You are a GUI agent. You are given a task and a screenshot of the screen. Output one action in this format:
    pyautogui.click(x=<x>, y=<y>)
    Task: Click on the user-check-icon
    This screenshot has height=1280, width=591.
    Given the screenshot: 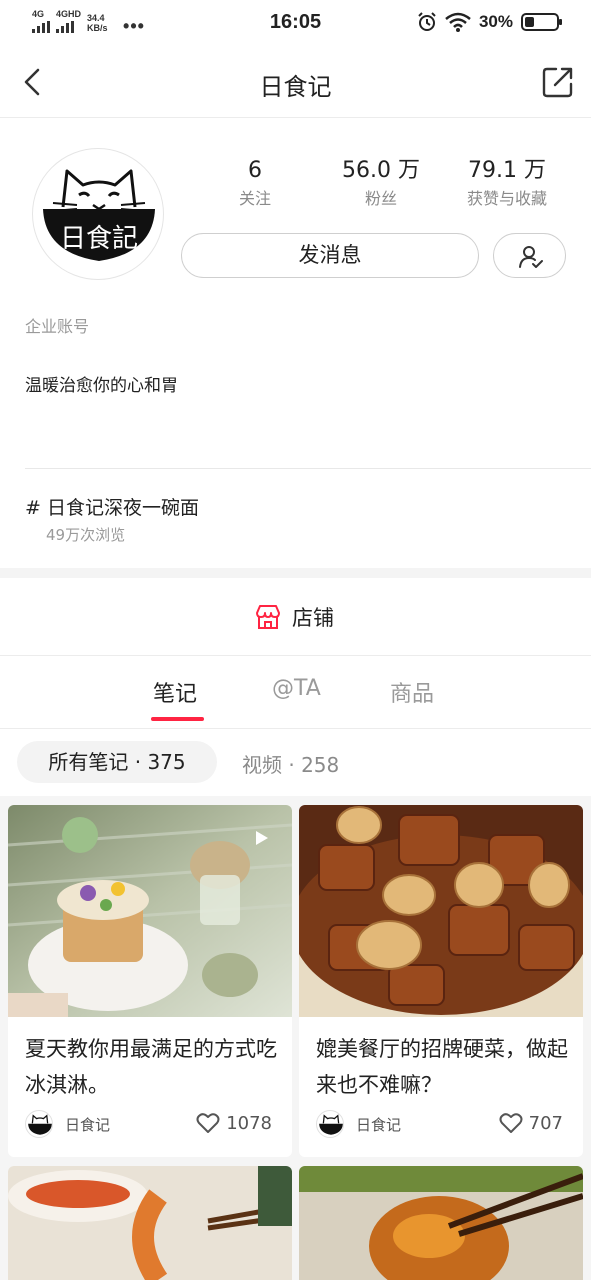 What is the action you would take?
    pyautogui.click(x=531, y=257)
    